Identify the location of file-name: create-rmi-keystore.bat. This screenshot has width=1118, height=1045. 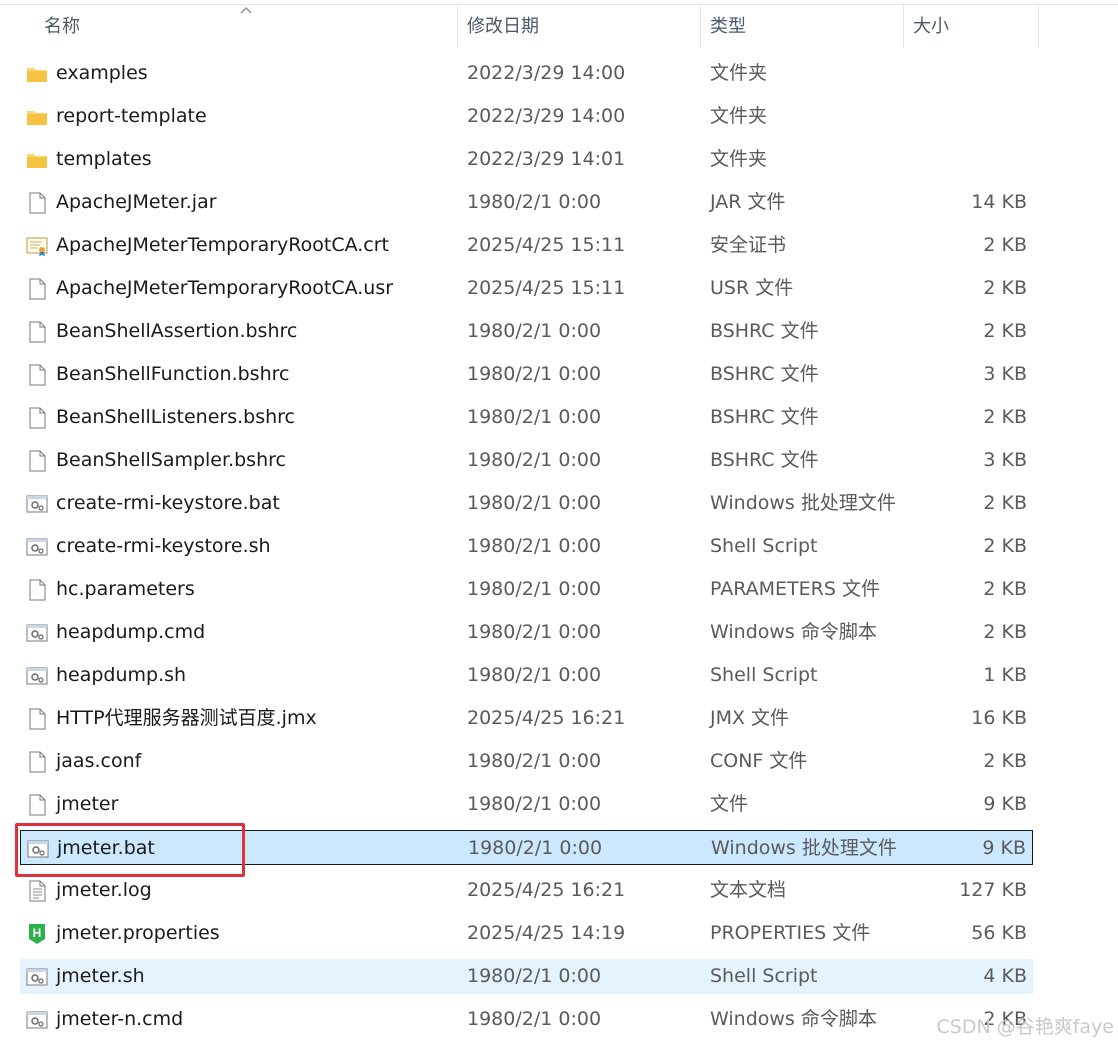
(168, 503).